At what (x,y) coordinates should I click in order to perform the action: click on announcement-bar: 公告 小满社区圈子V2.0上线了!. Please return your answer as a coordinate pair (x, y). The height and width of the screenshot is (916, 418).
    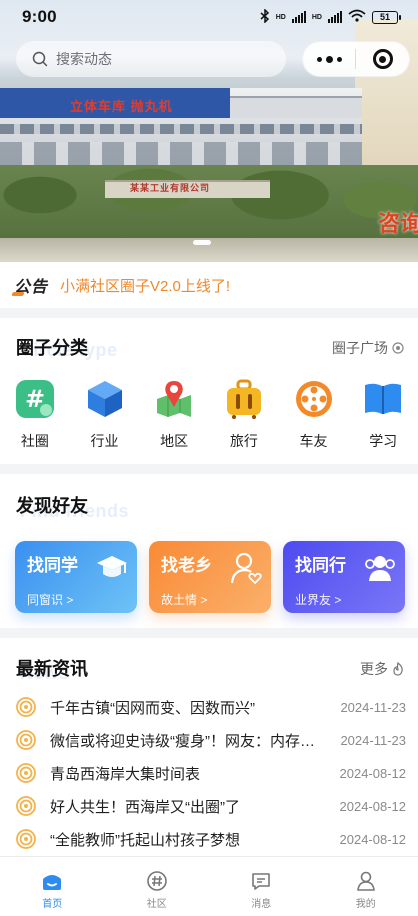
    Looking at the image, I should click on (209, 285).